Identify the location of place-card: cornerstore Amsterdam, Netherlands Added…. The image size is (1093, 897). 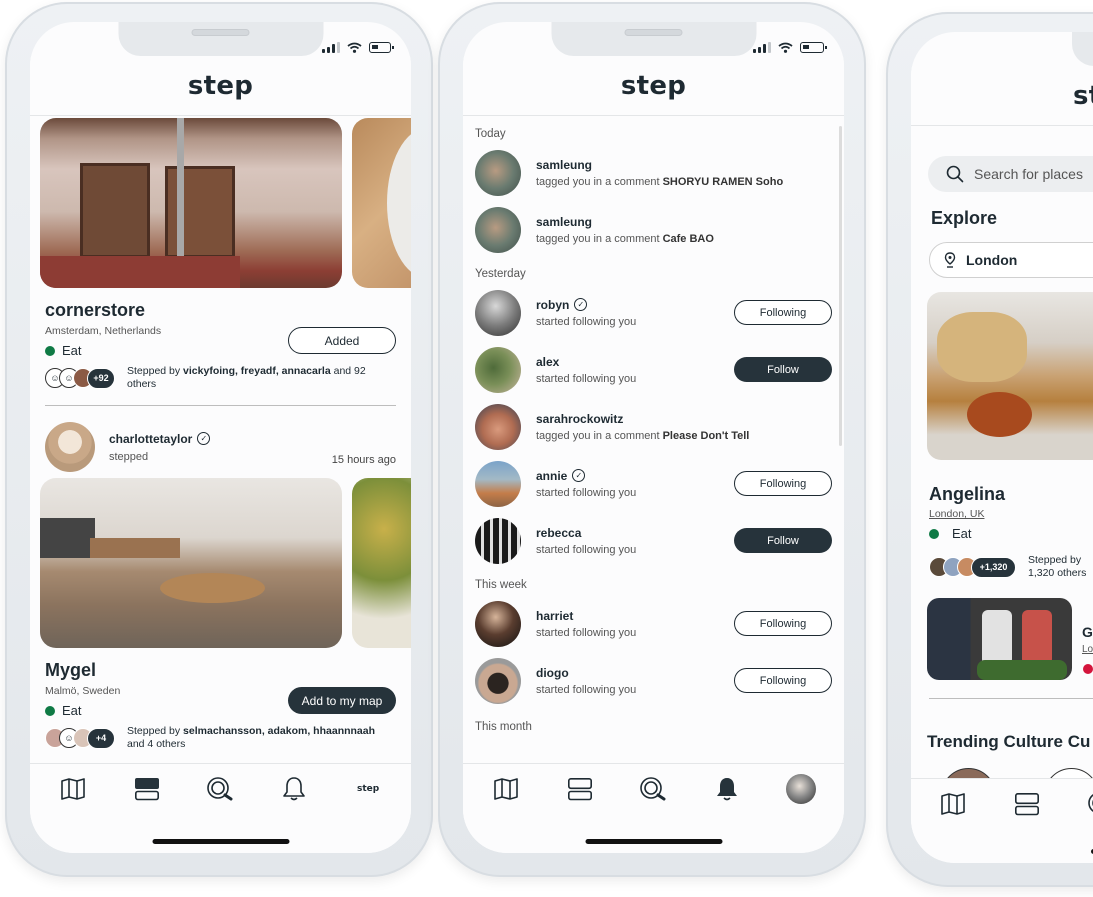
(220, 345).